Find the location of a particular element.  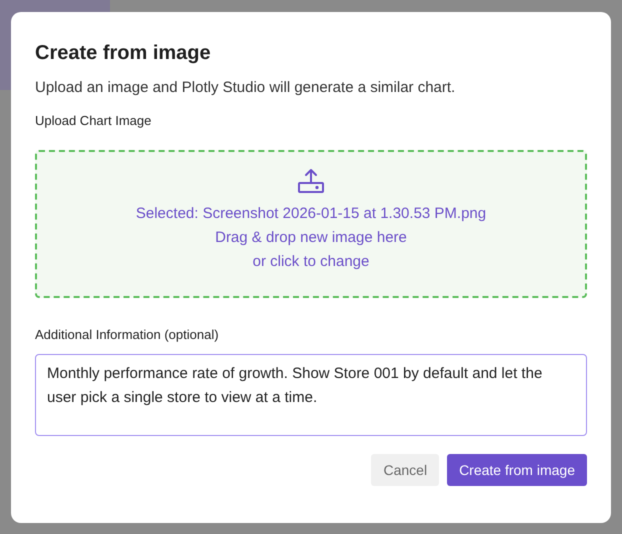

additional-info-field: Monthly performance rate of growth. Show Store 001 by default and let the user pick a single store to view at a time. is located at coordinates (311, 395).